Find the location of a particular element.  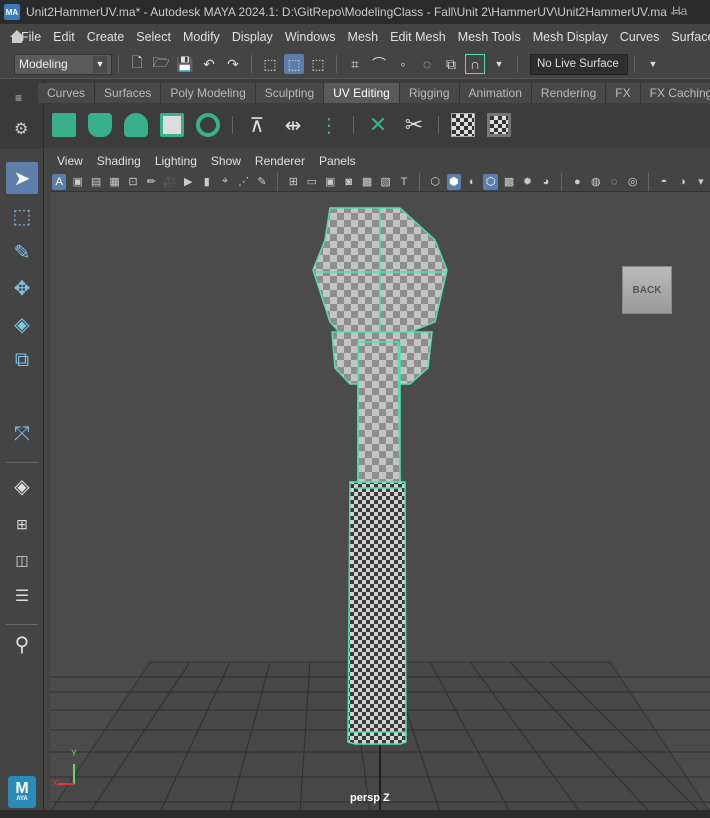

rotate-tool-icon: ◈ is located at coordinates (22, 324).